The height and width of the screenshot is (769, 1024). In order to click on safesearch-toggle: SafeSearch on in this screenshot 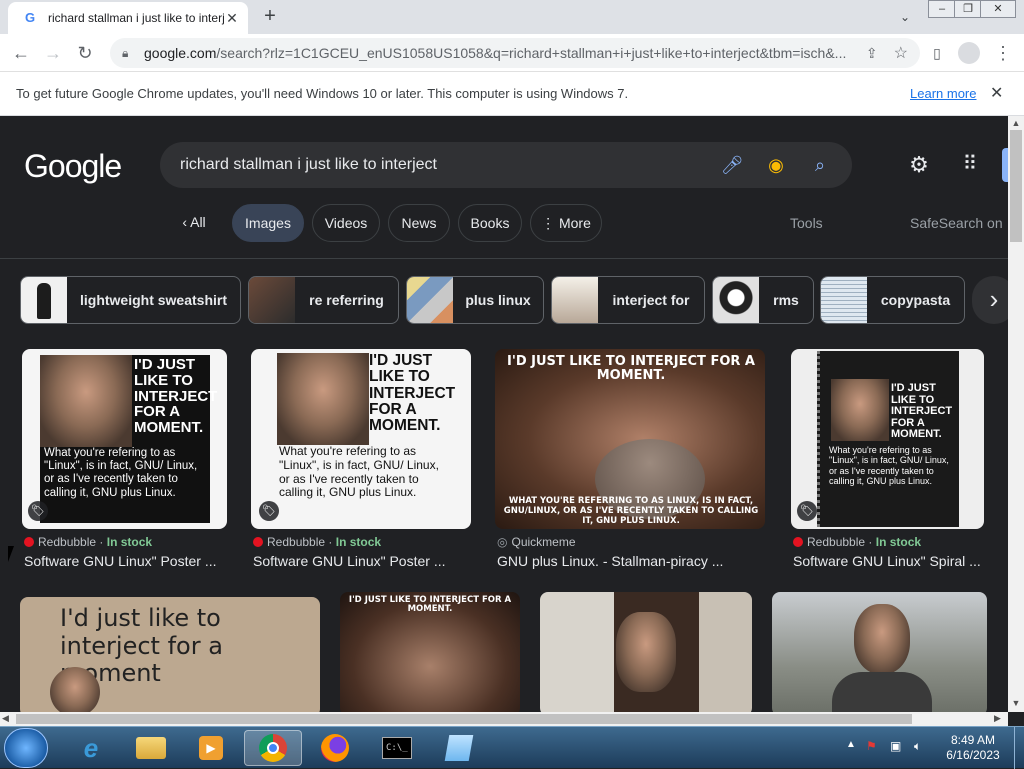, I will do `click(956, 223)`.